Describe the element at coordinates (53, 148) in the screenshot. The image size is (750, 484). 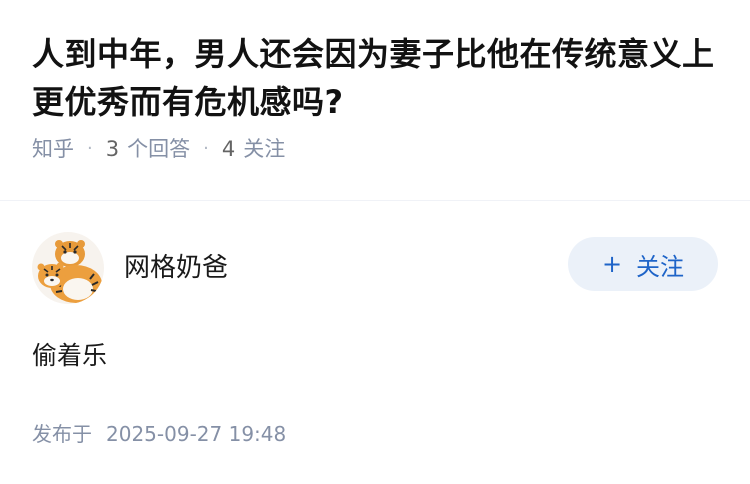
I see `source-label: 知乎` at that location.